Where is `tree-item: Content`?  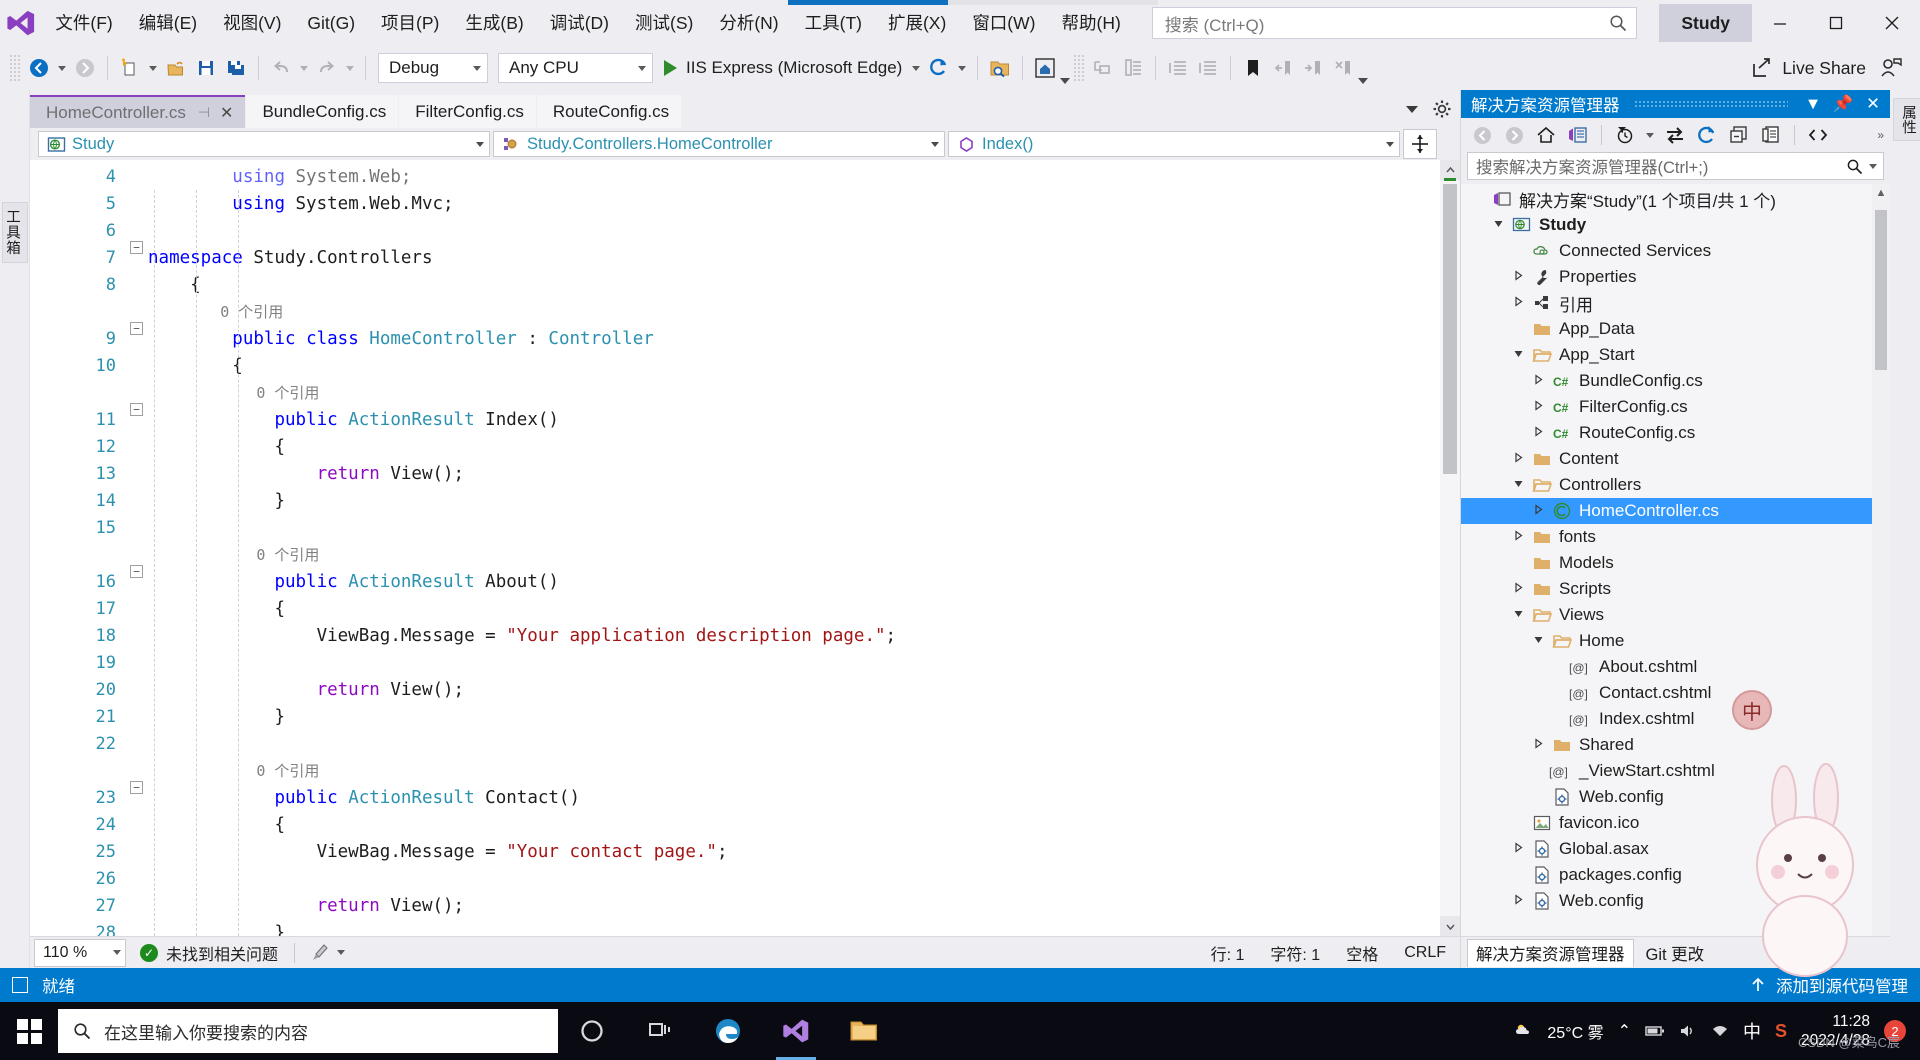
tree-item: Content is located at coordinates (1675, 459).